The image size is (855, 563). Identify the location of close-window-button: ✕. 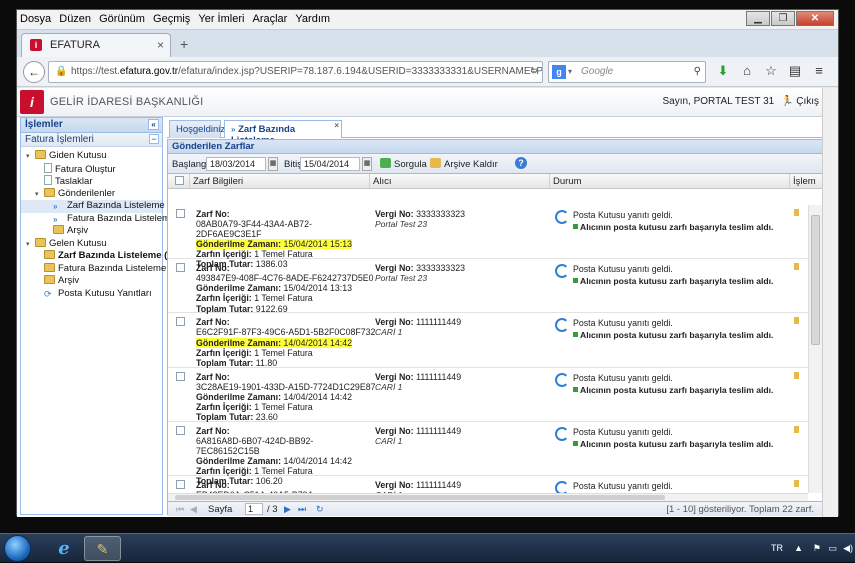
(815, 18).